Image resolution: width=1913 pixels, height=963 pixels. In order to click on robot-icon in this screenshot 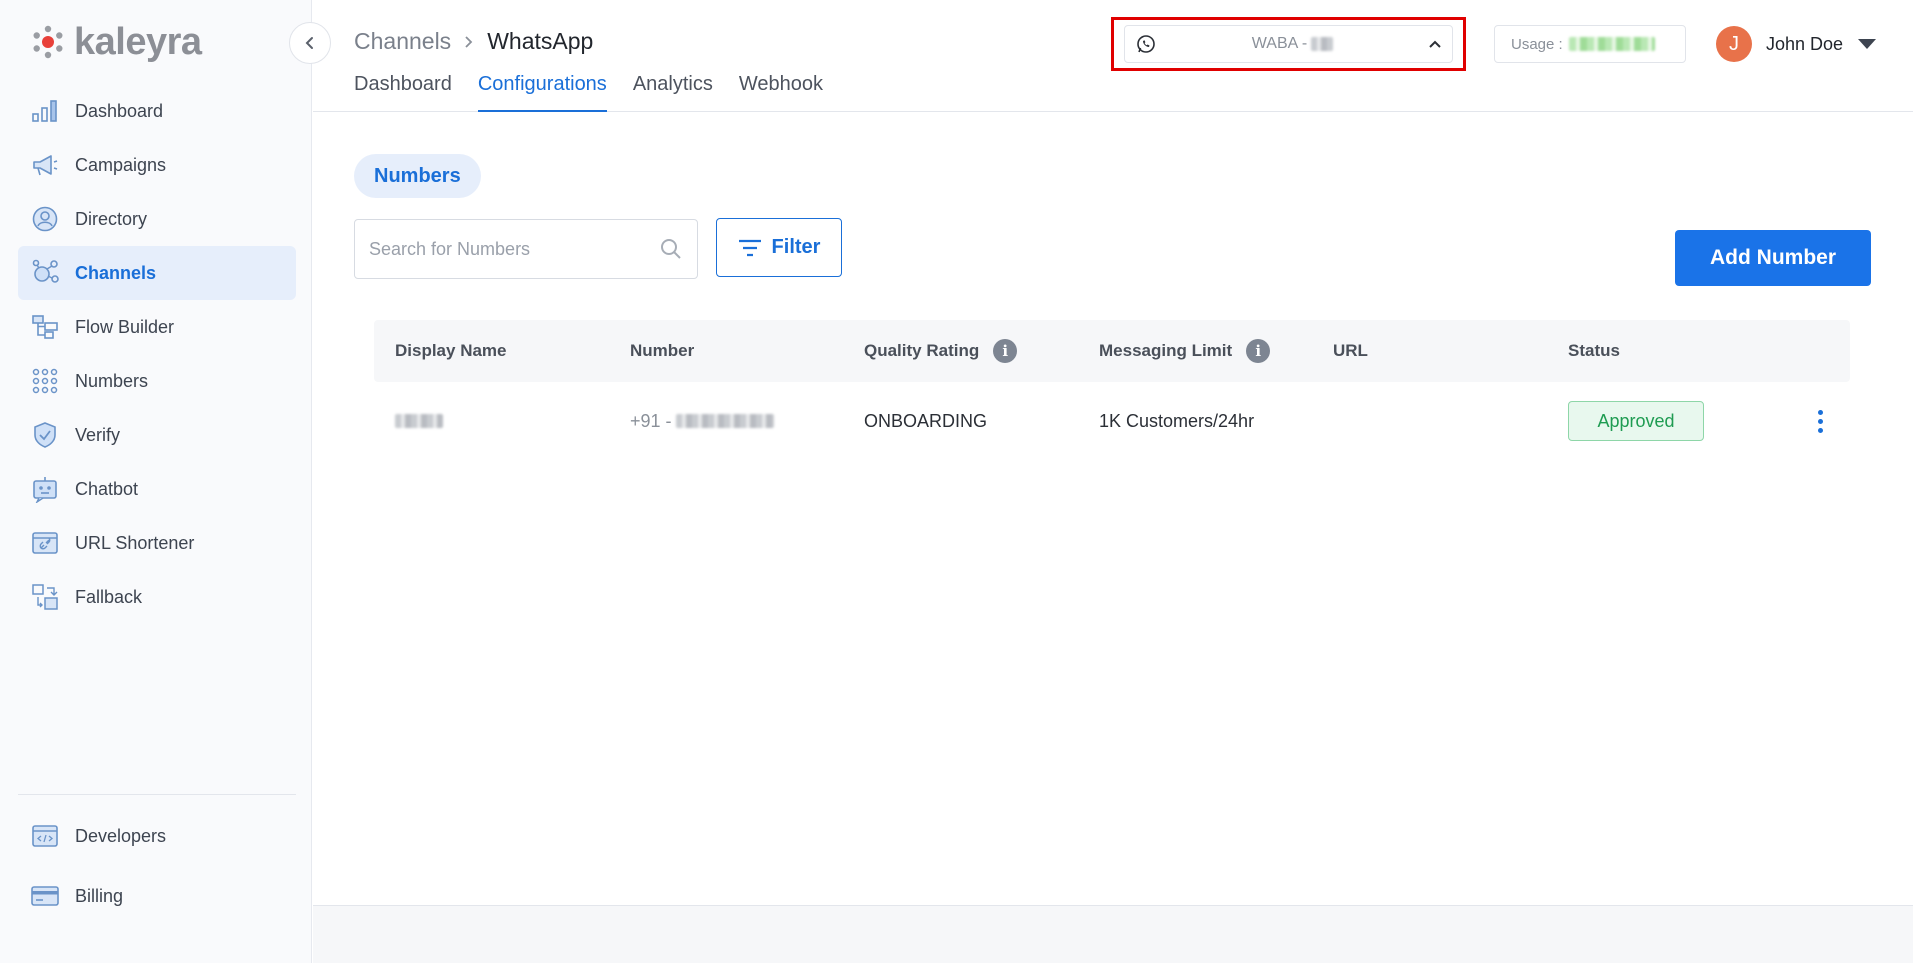, I will do `click(45, 489)`.